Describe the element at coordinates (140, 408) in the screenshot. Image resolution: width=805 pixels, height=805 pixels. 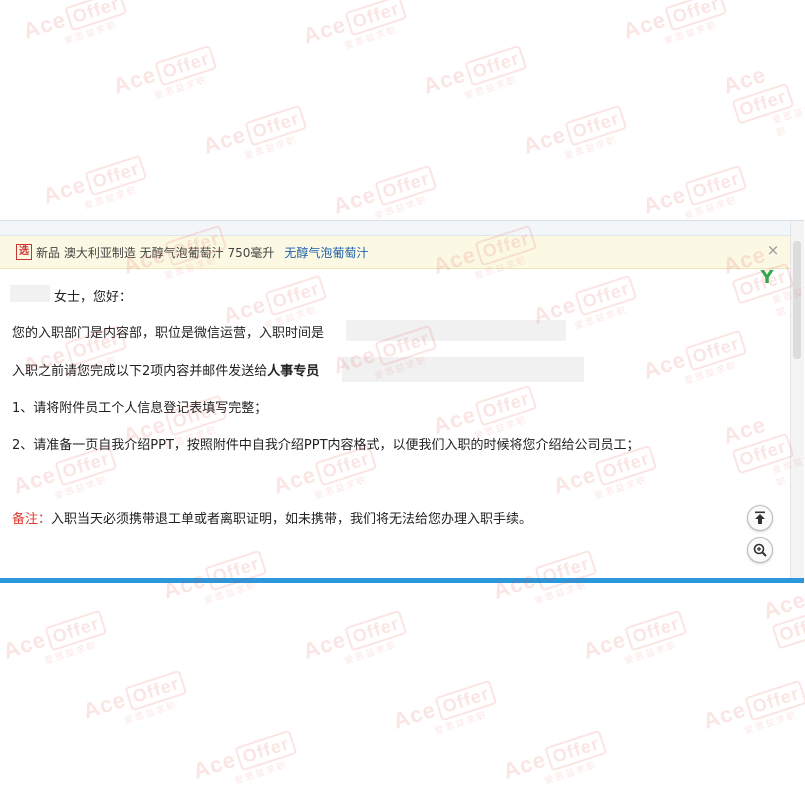
I see `email-item-1: 1、请将附件员工个人信息登记表填写完整；` at that location.